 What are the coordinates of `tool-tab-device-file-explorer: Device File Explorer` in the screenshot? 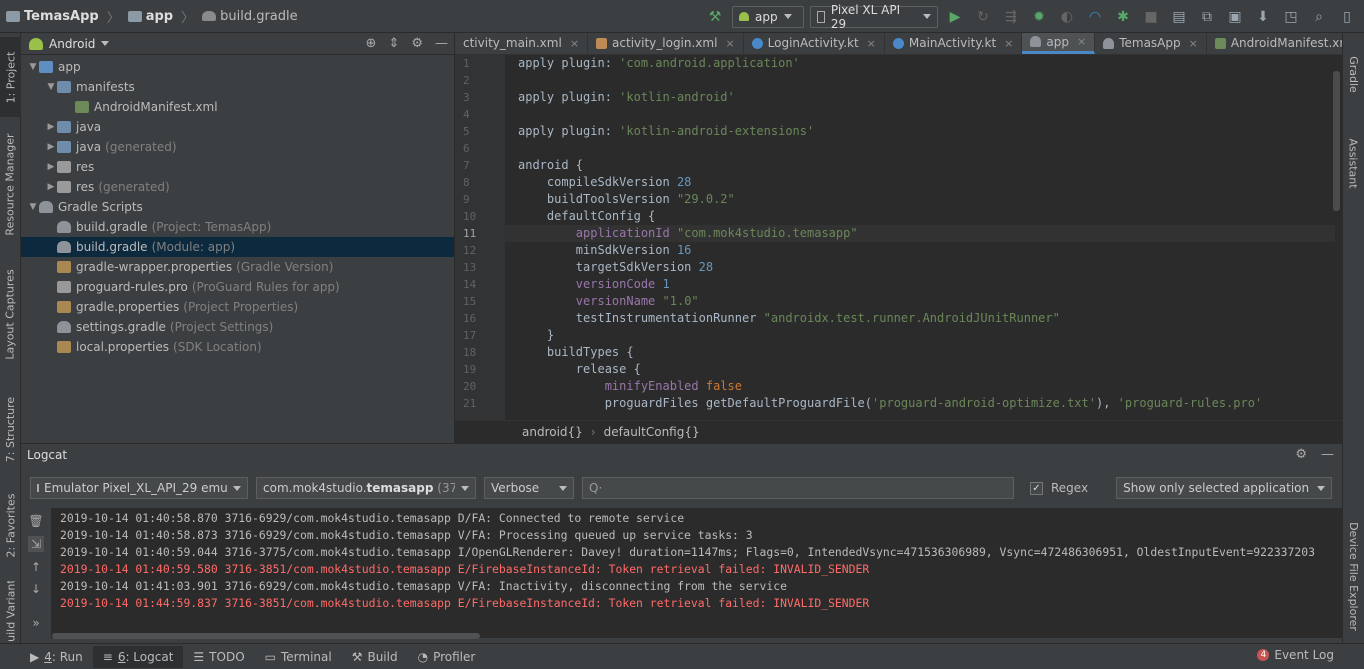 It's located at (1353, 576).